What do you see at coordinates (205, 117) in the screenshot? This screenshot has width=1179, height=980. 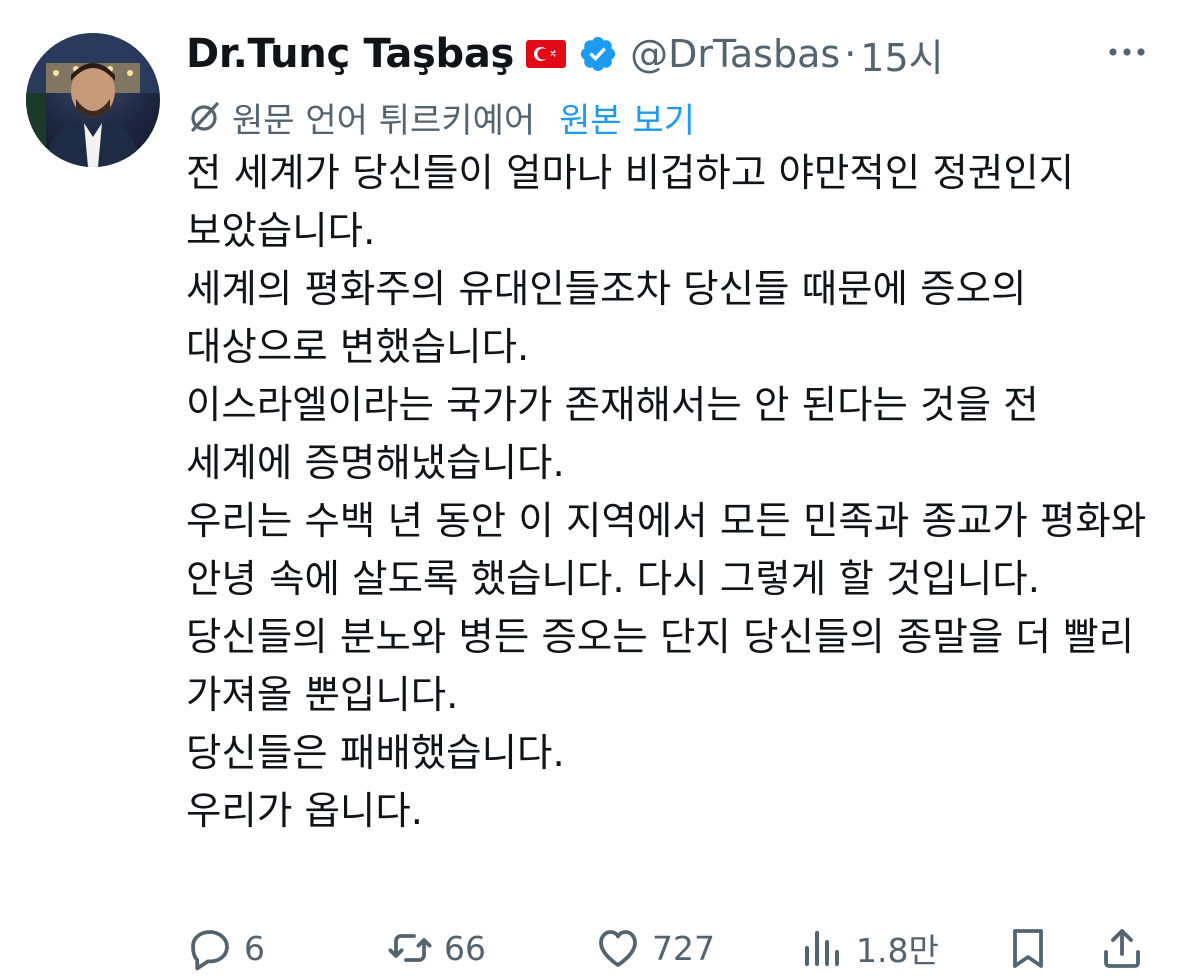 I see `translate-icon` at bounding box center [205, 117].